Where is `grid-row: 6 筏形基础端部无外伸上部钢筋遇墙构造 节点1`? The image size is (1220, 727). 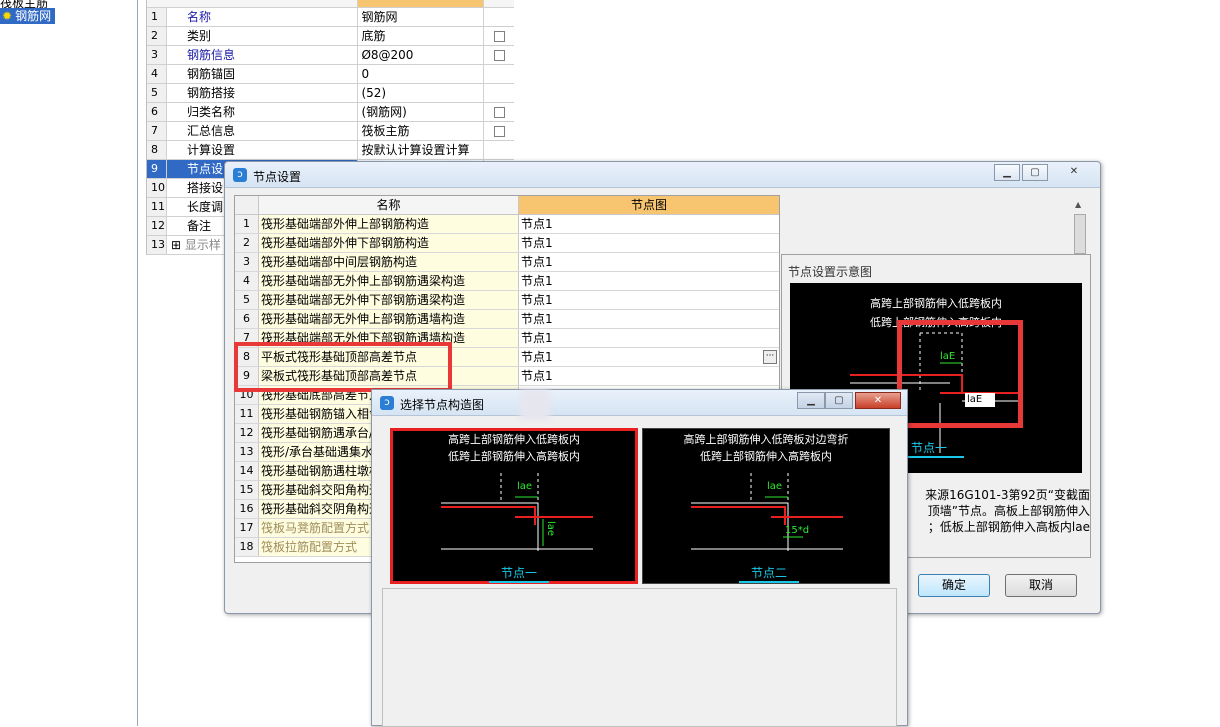
grid-row: 6 筏形基础端部无外伸上部钢筋遇墙构造 节点1 is located at coordinates (507, 319).